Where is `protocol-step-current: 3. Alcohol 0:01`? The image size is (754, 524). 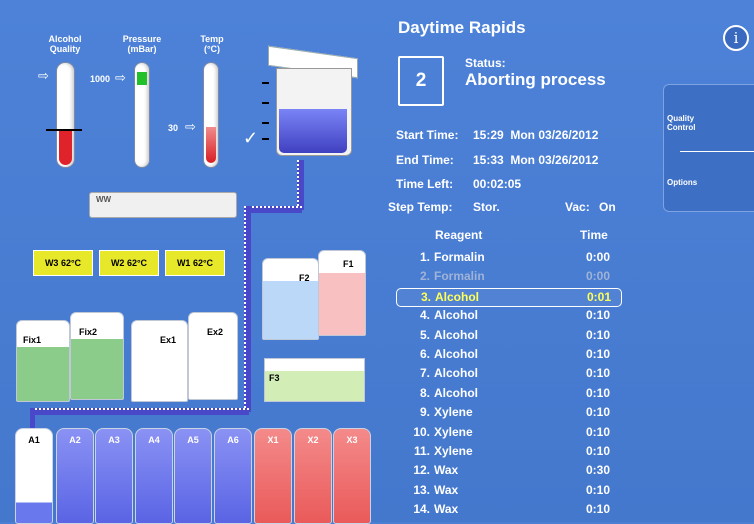
protocol-step-current: 3. Alcohol 0:01 is located at coordinates (509, 297).